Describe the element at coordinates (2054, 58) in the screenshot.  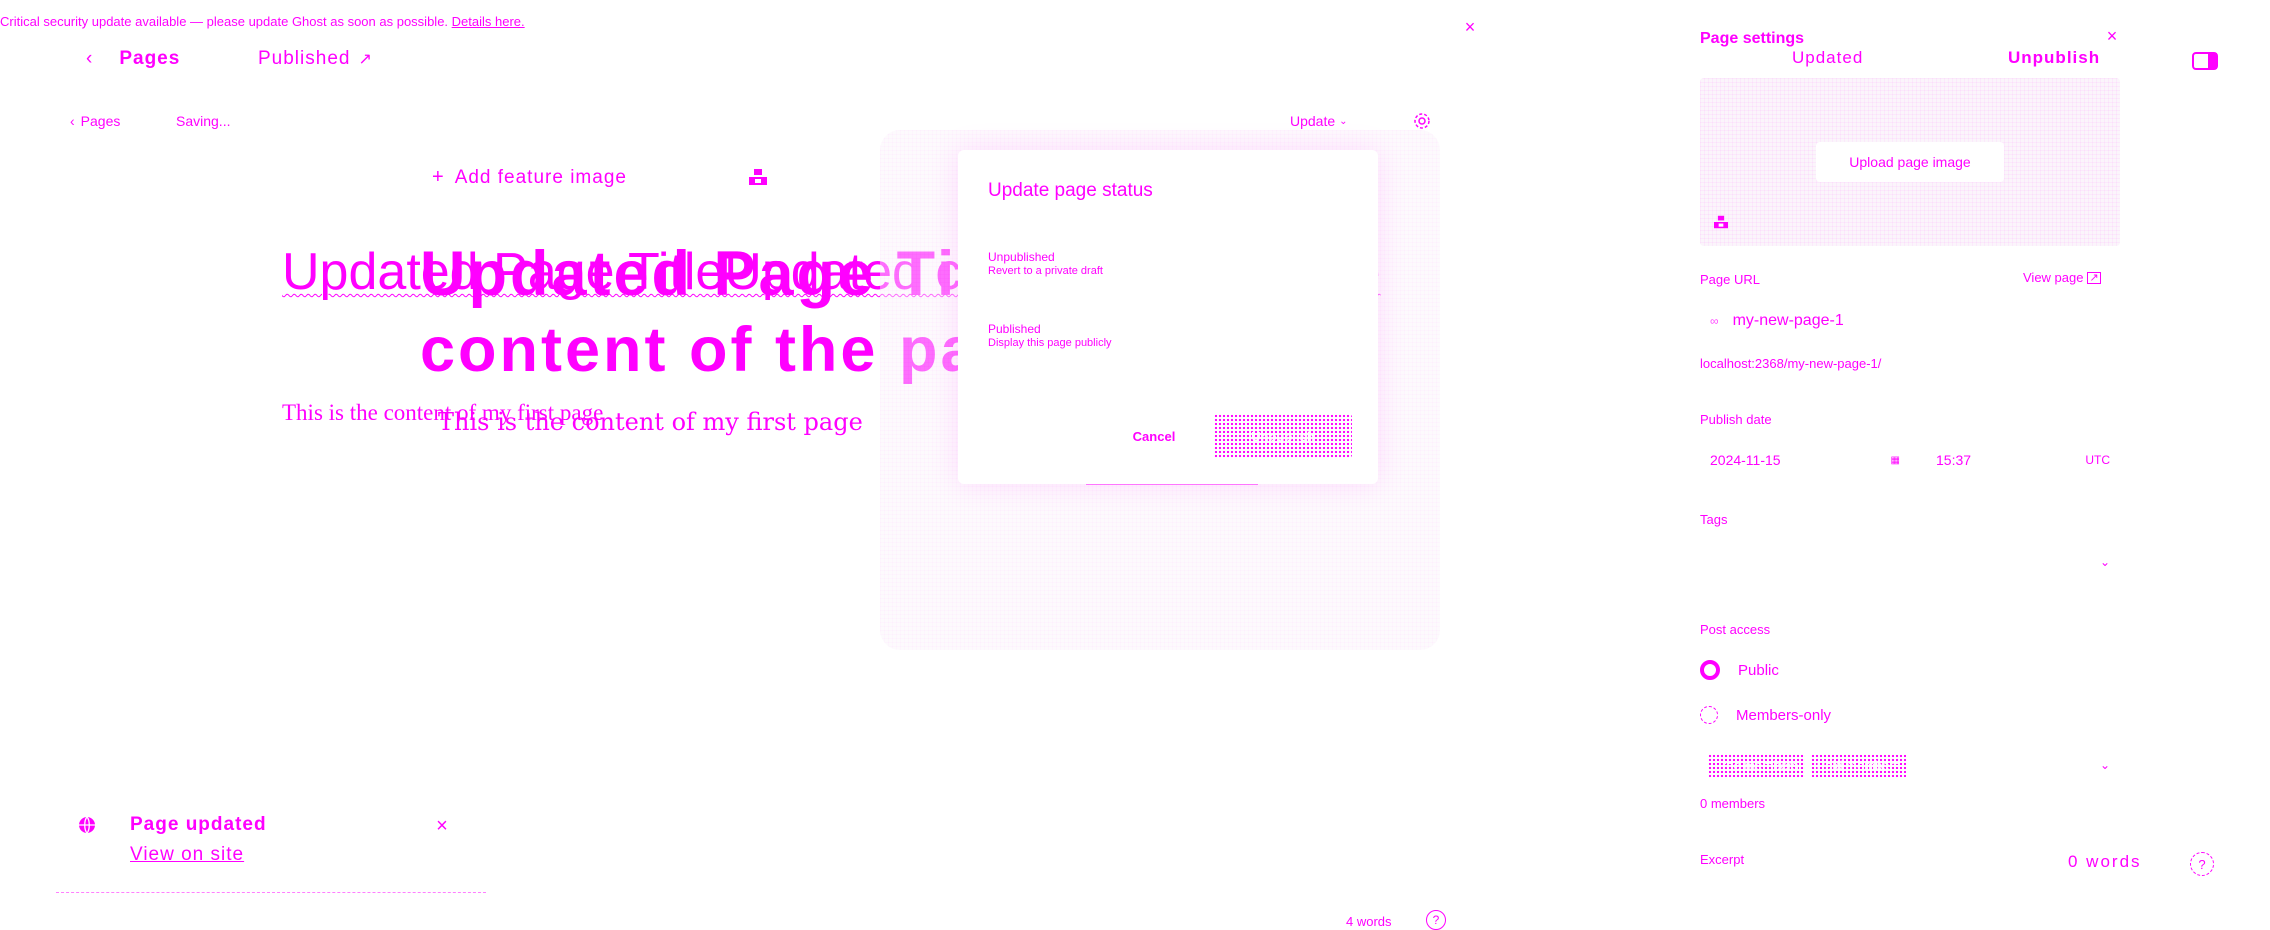
I see `settings-unpublish-link: Unpublish` at that location.